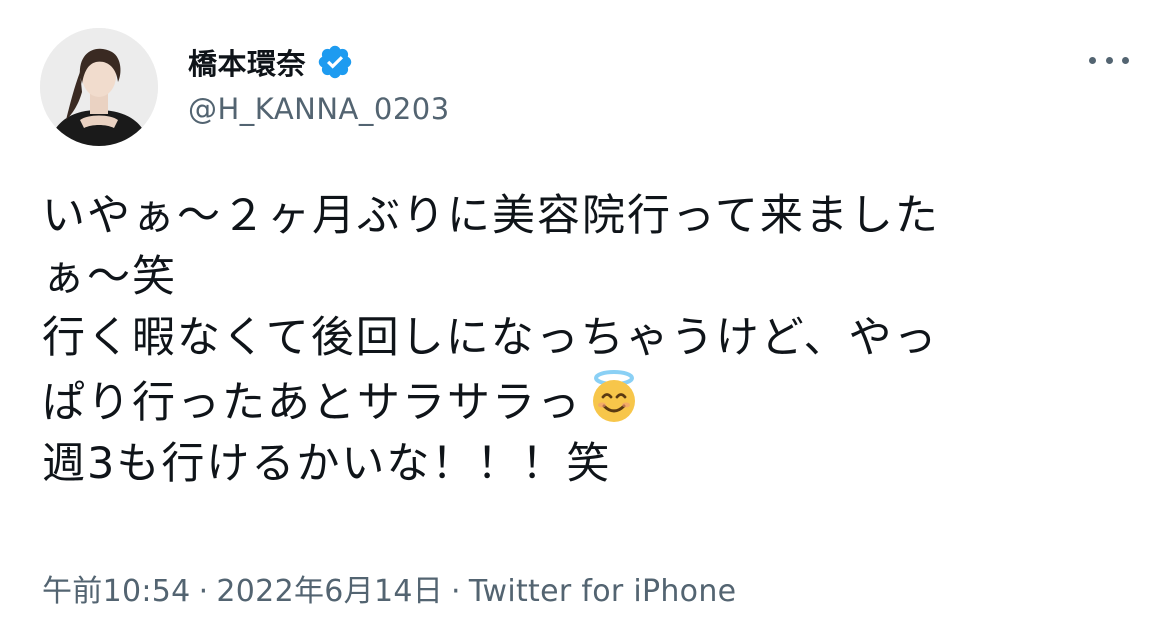  I want to click on name-row: 橋本環奈, so click(319, 62).